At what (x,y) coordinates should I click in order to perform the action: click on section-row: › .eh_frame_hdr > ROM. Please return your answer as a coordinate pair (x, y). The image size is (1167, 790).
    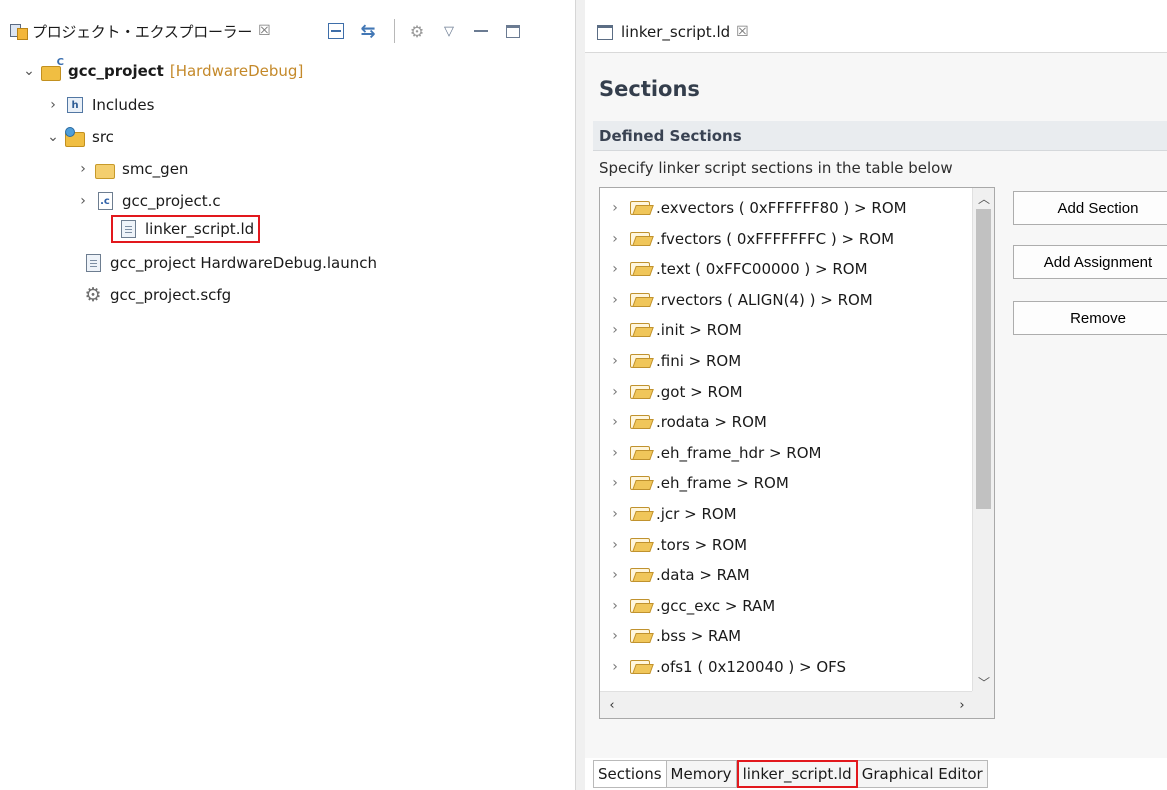
    Looking at the image, I should click on (710, 453).